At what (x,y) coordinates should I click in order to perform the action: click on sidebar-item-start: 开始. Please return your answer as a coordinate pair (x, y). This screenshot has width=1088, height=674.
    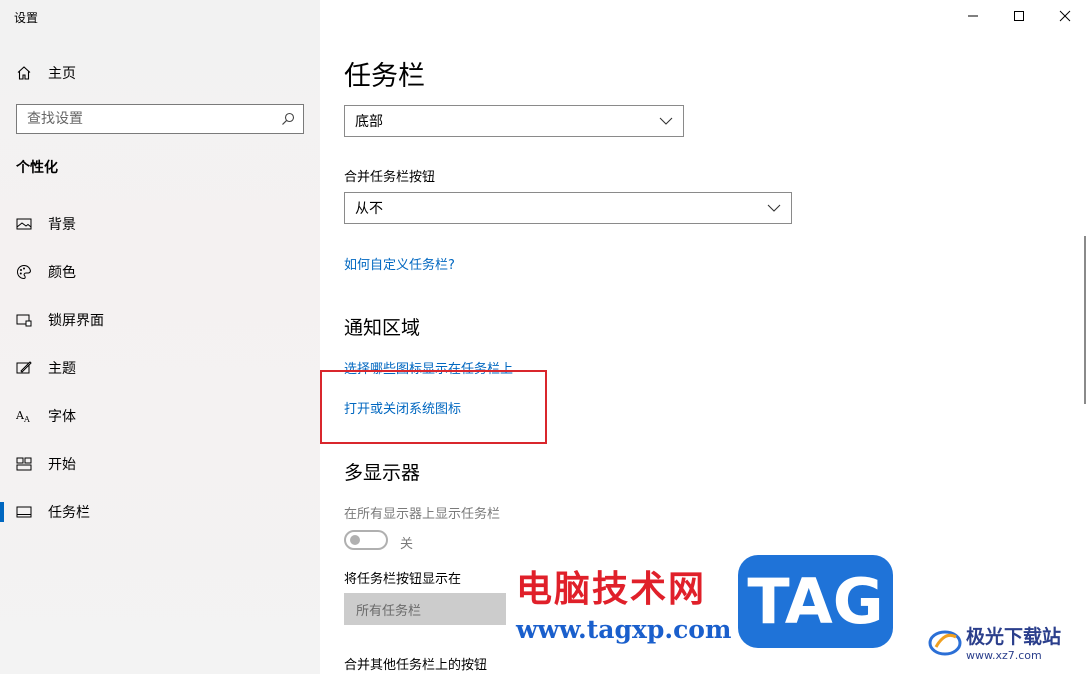
    Looking at the image, I should click on (160, 464).